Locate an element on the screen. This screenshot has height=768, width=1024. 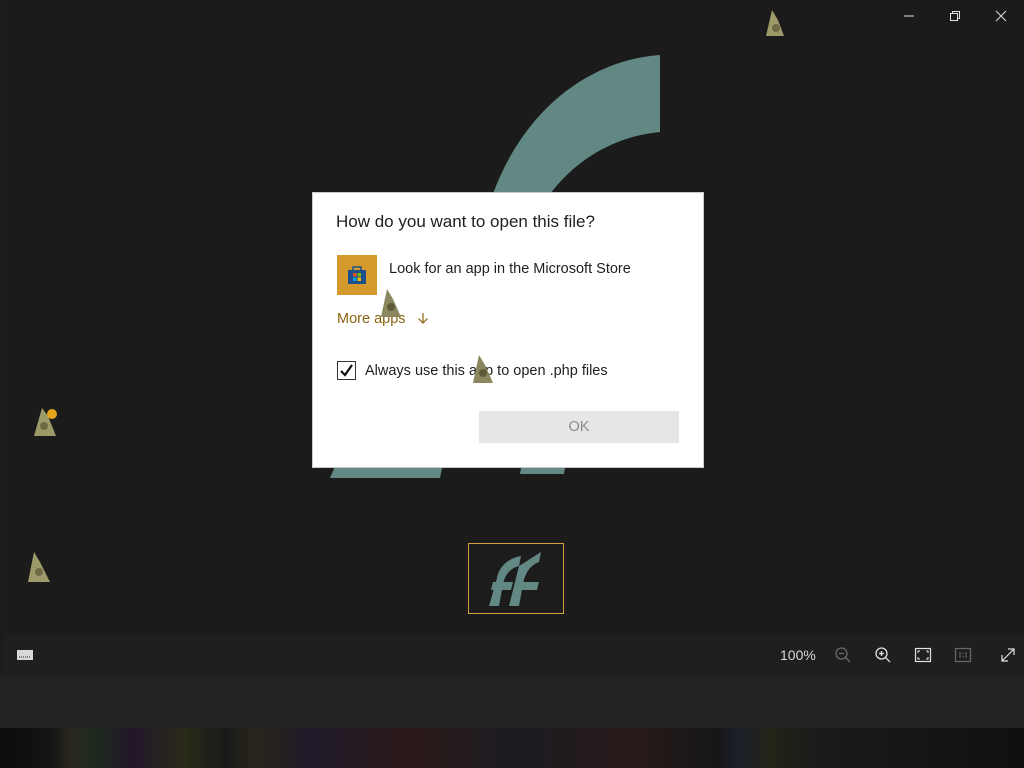
fullscreen-button is located at coordinates (1008, 655).